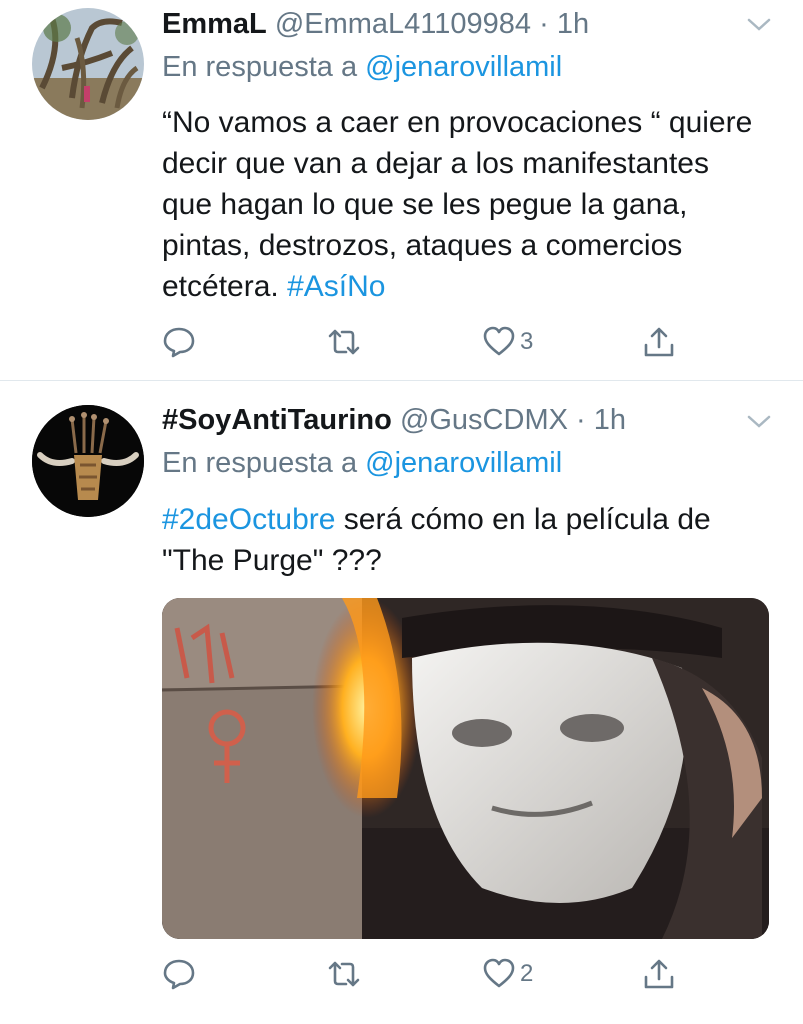 The height and width of the screenshot is (1024, 803). I want to click on display-name: EmmaL, so click(214, 24).